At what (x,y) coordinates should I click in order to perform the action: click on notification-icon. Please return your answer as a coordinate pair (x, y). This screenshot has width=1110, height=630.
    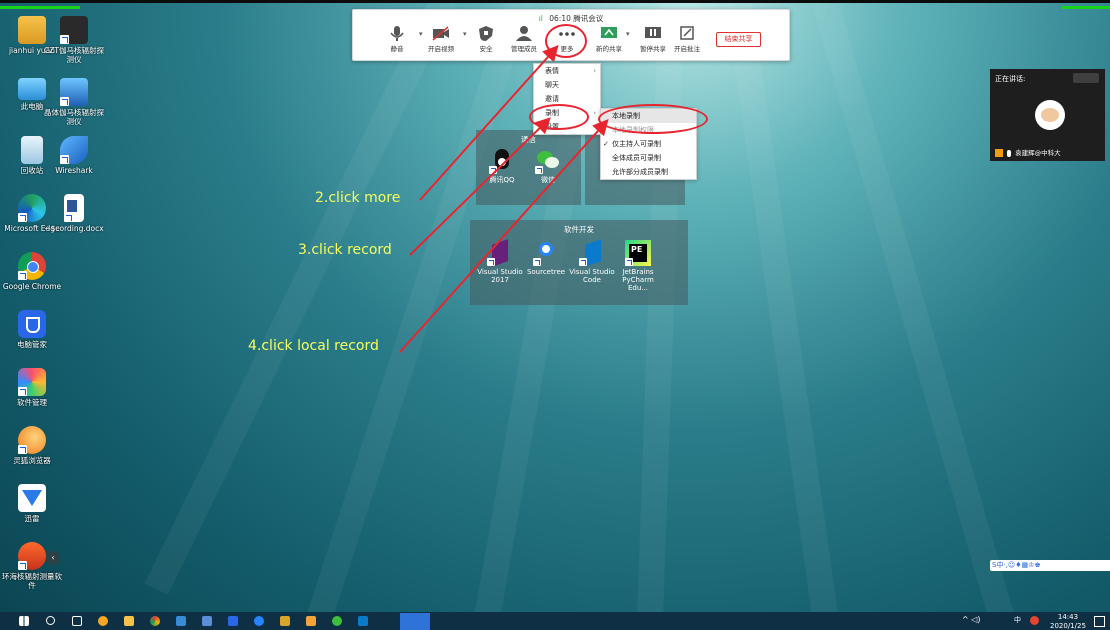
    Looking at the image, I should click on (1099, 621).